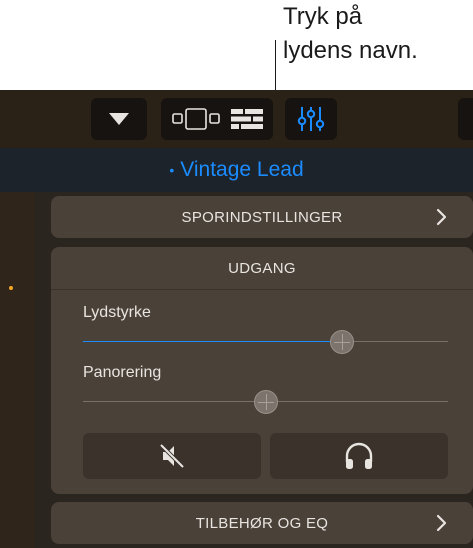  I want to click on track-settings-row: SPORINDSTILLINGER, so click(262, 217).